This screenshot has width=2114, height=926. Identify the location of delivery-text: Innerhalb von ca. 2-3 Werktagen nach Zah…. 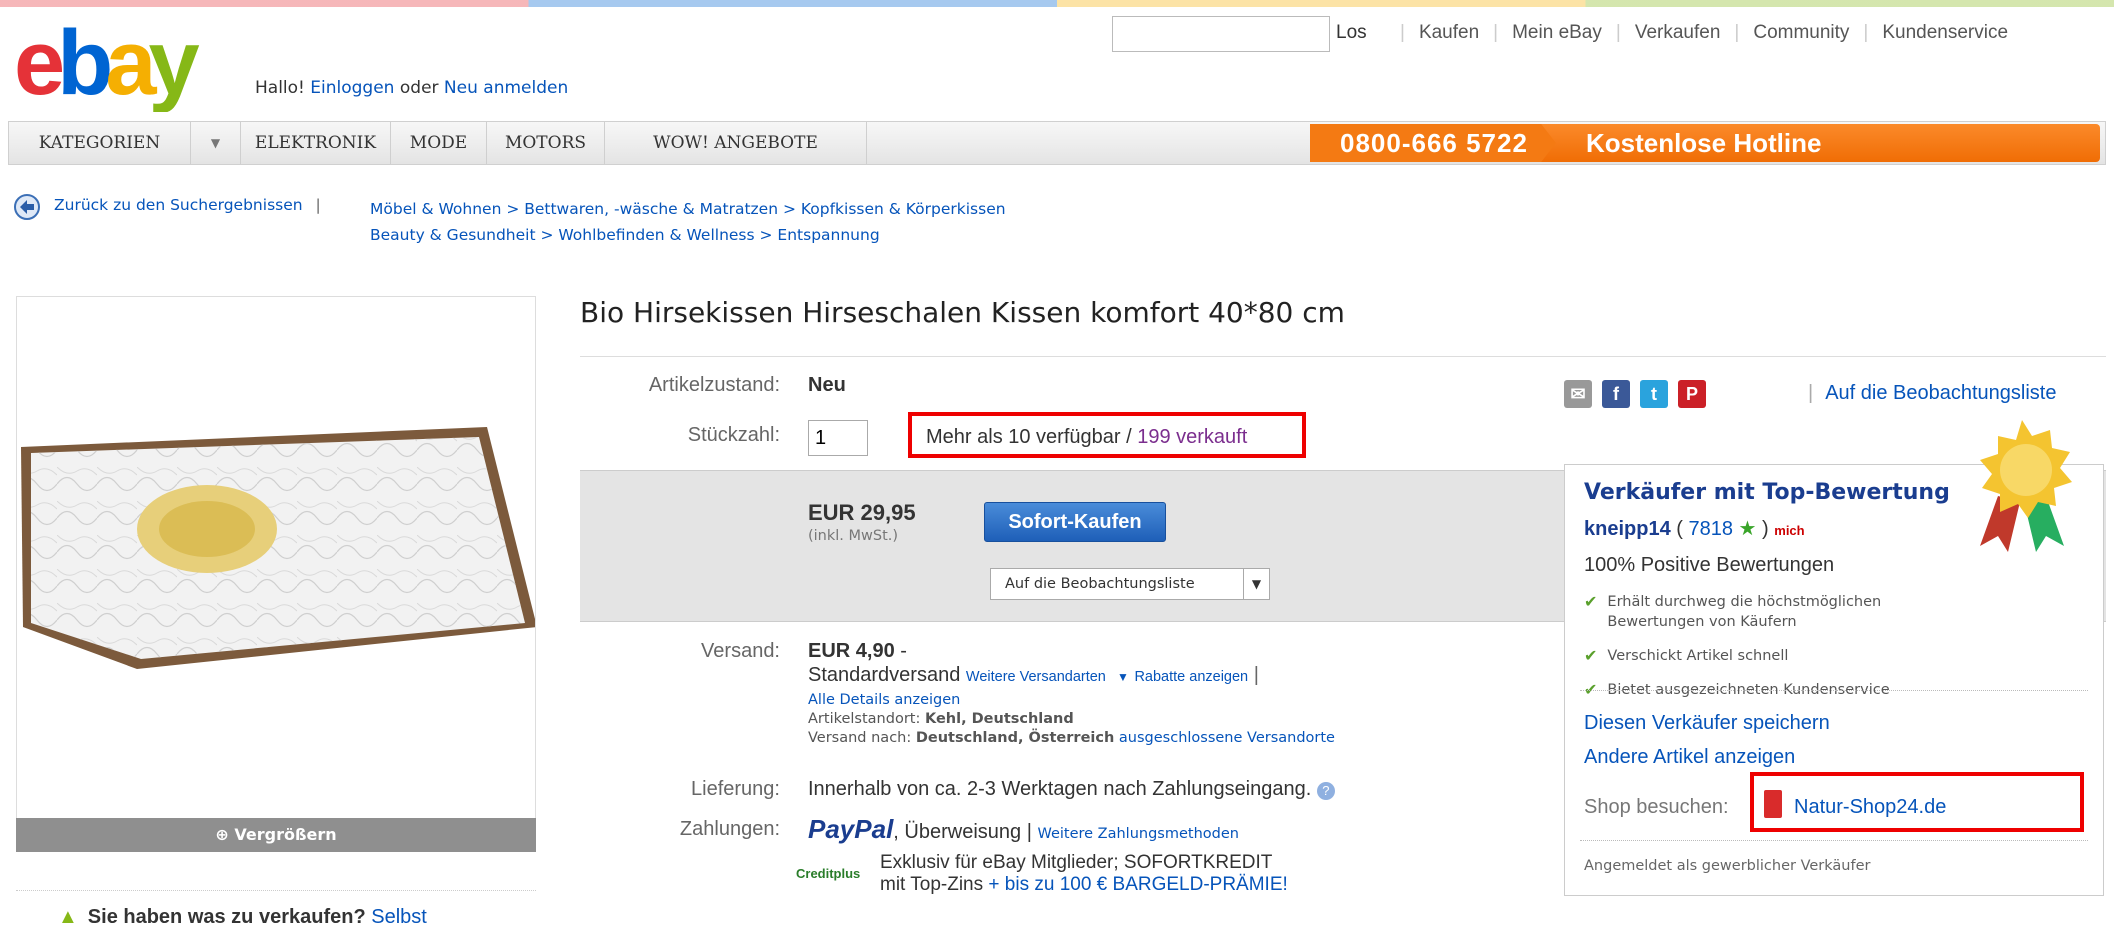
(1060, 789).